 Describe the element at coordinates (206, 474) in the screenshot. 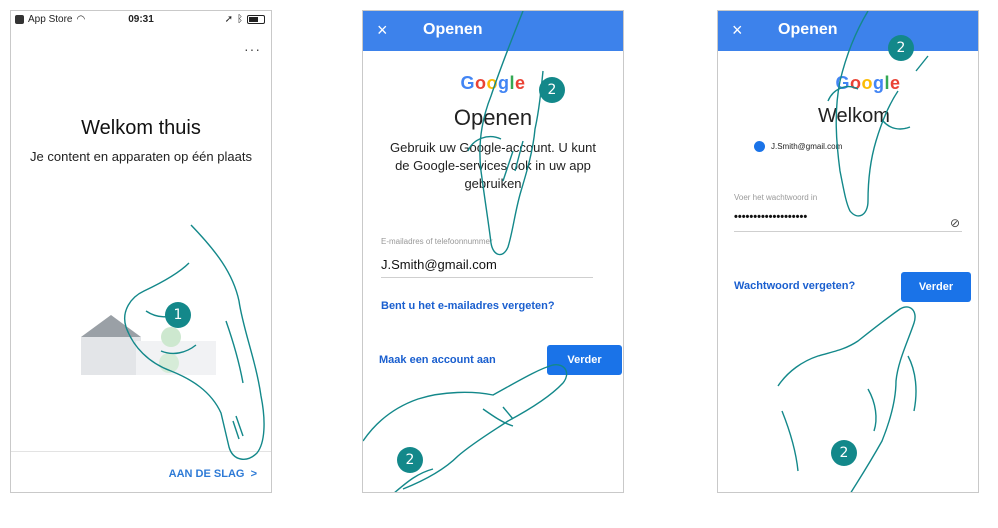

I see `get-started-label: AAN DE SLAG` at that location.